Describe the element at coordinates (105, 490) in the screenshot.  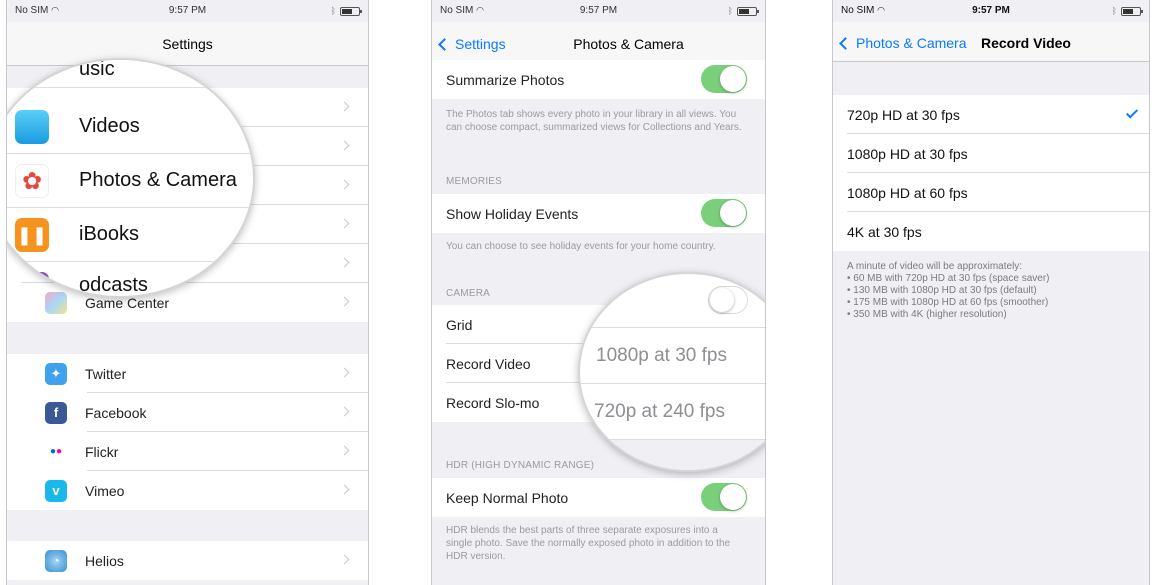
I see `row-label: Vimeo` at that location.